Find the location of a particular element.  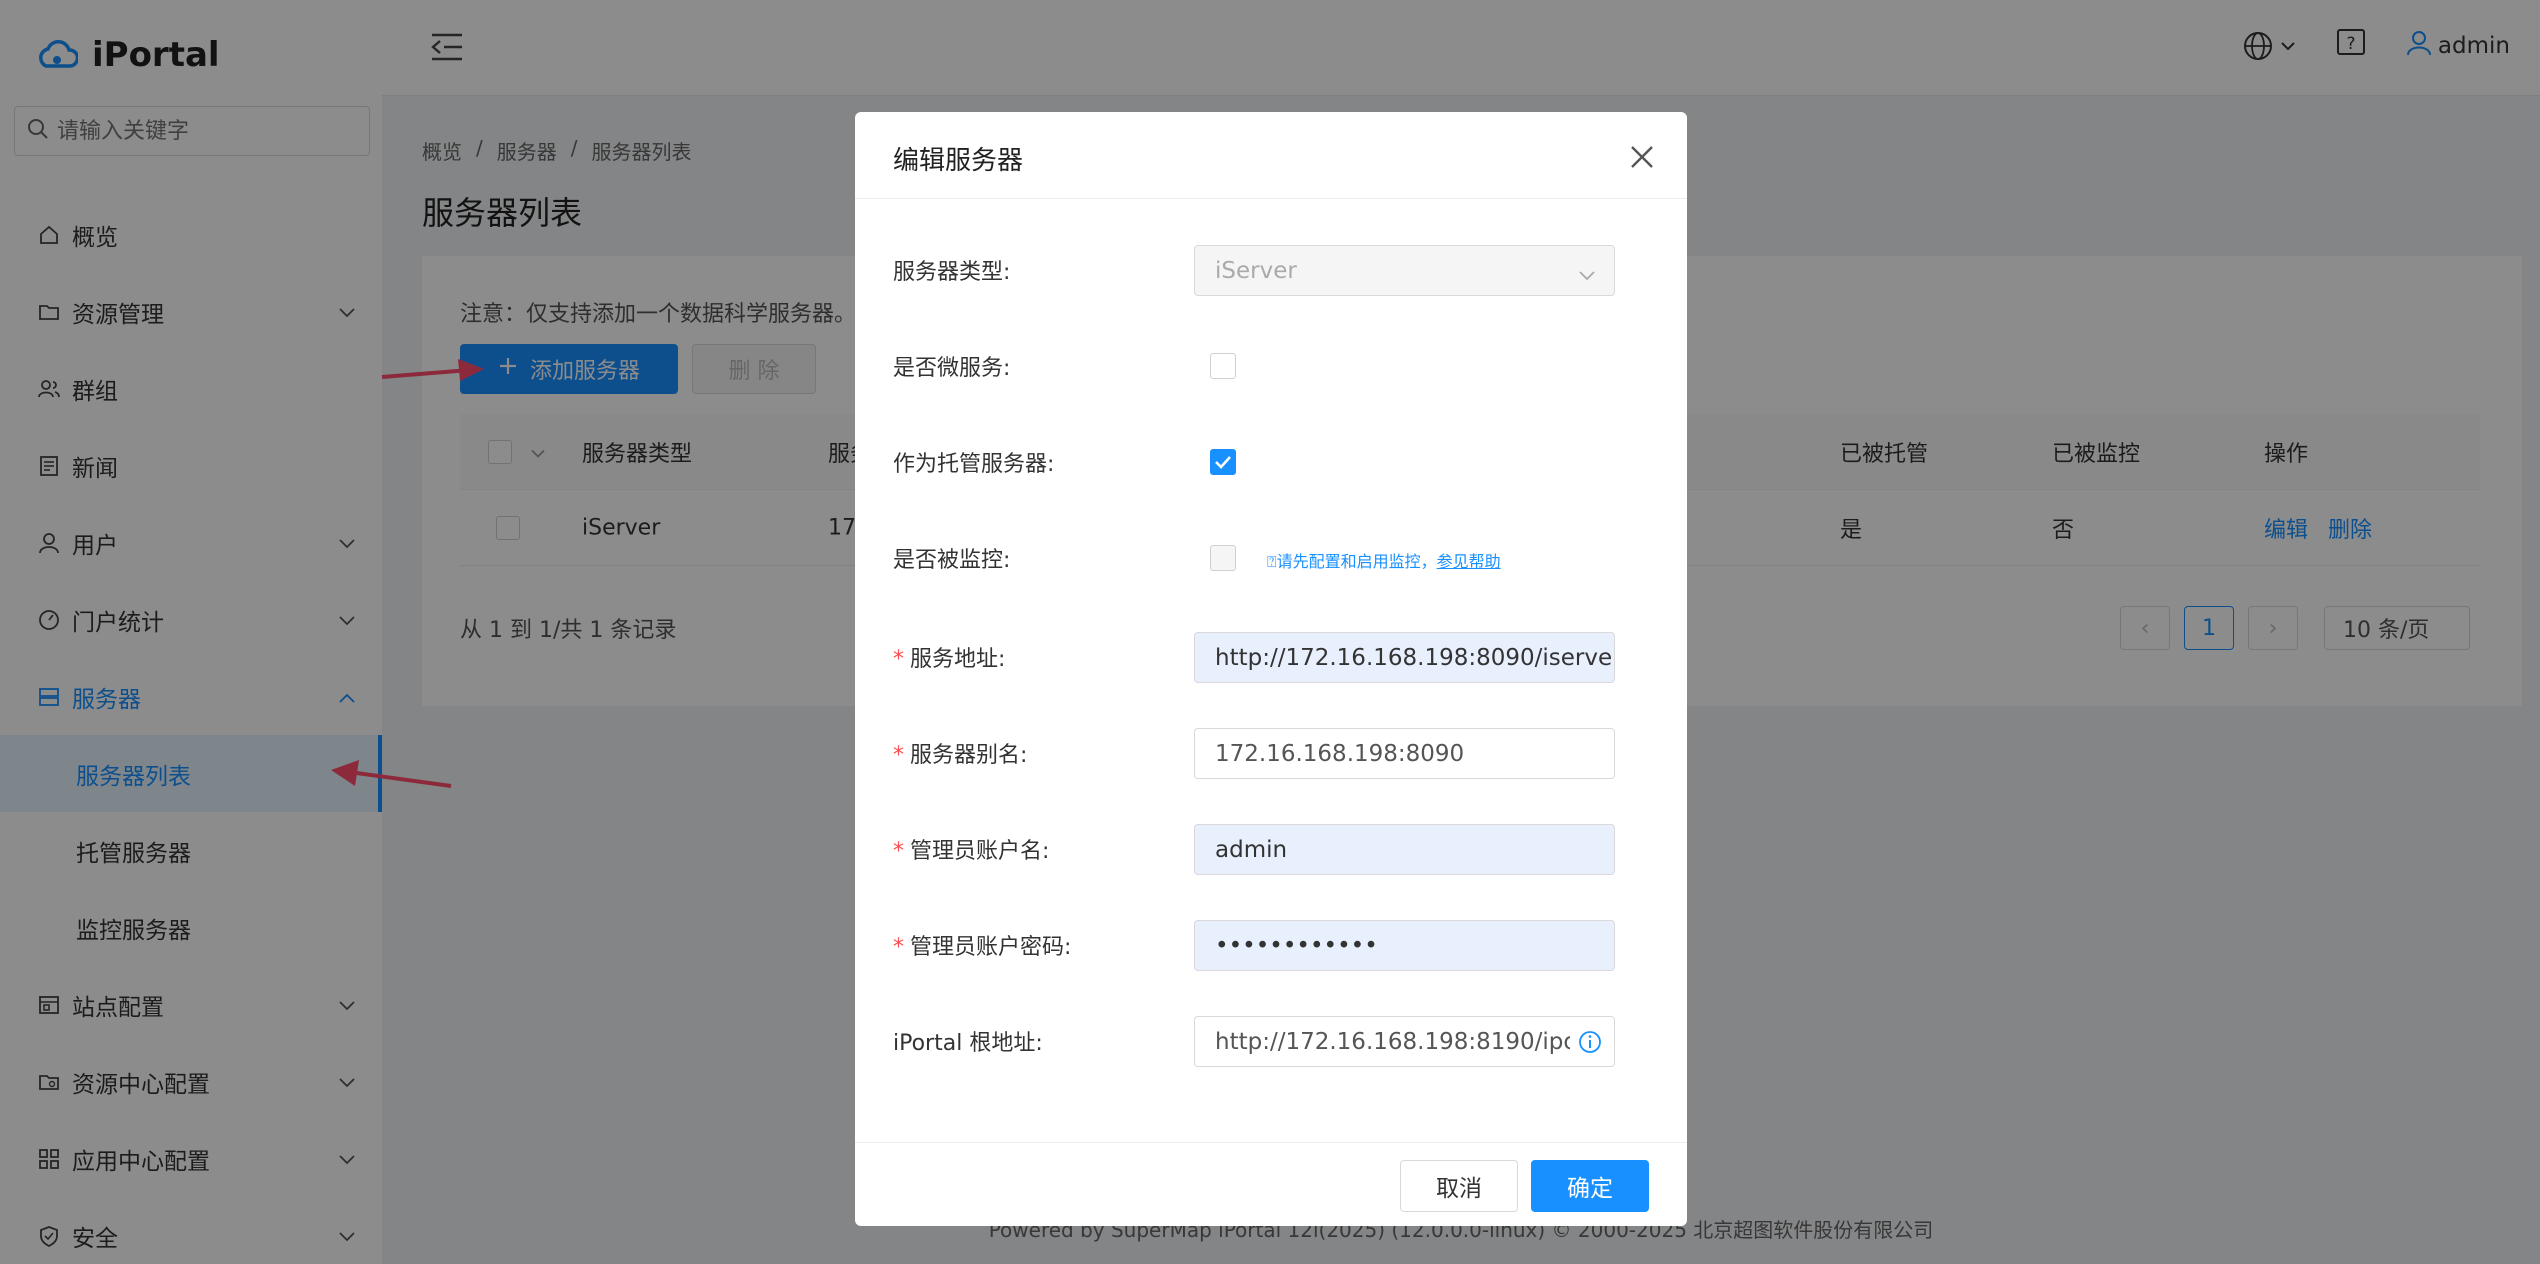

alias-label: * 服务器别名: is located at coordinates (960, 755).